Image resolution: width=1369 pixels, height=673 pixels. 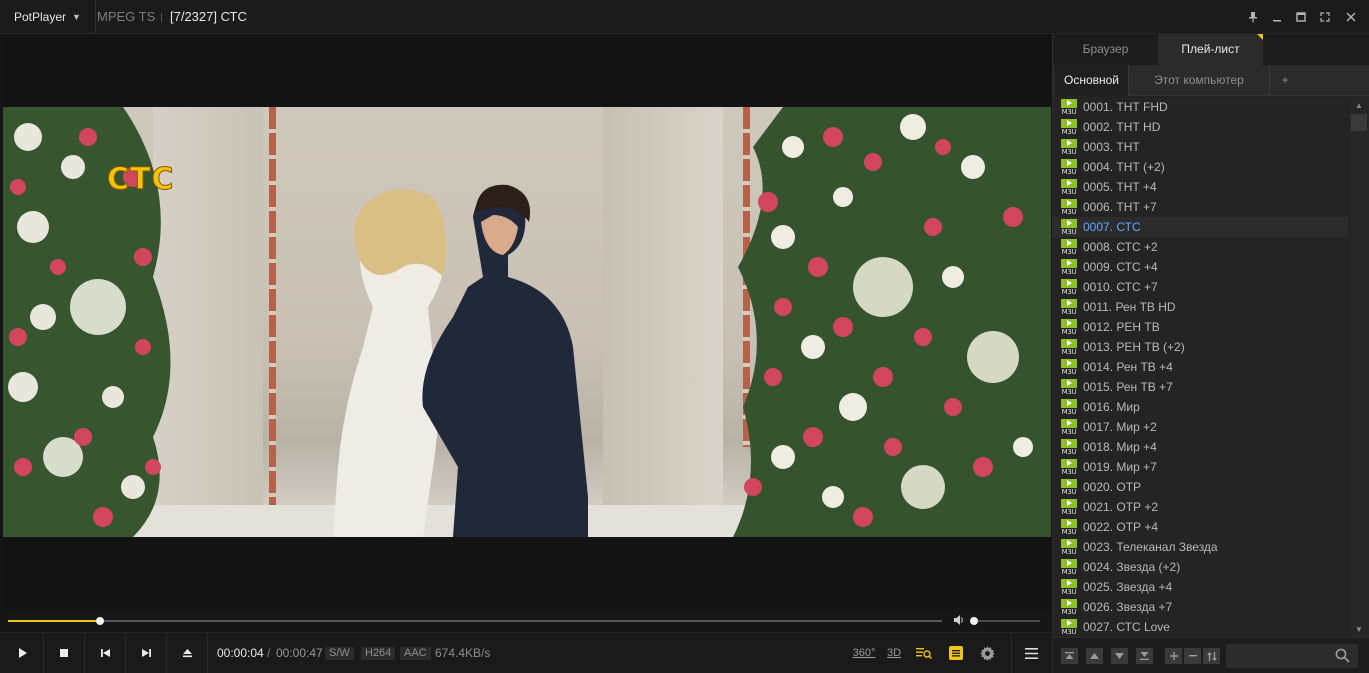 What do you see at coordinates (1128, 367) in the screenshot?
I see `playlist-item-label: 0014. Рен ТВ +4` at bounding box center [1128, 367].